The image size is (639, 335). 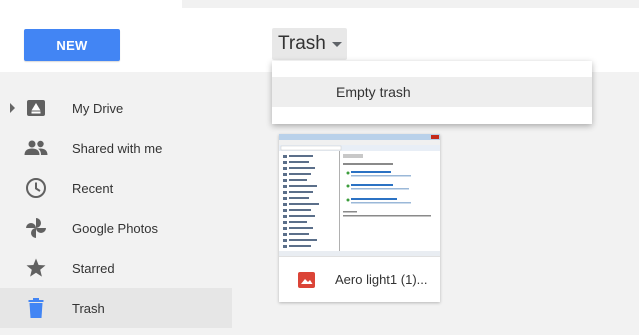 What do you see at coordinates (36, 108) in the screenshot?
I see `drive-icon` at bounding box center [36, 108].